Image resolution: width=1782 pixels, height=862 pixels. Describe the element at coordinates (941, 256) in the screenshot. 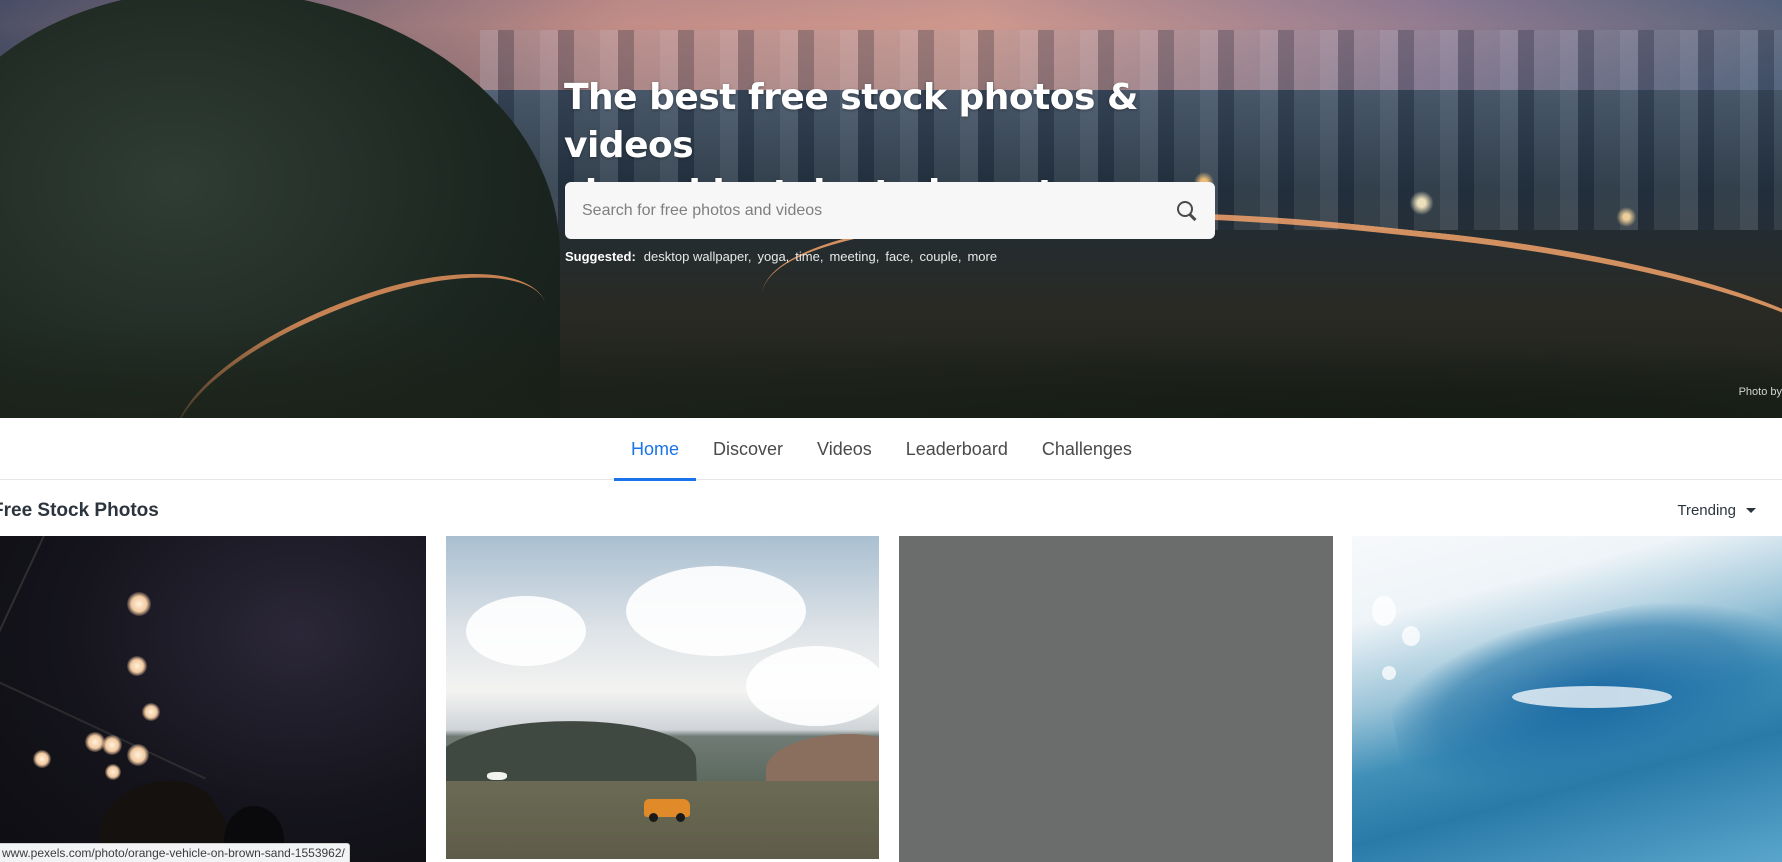

I see `suggested-link-couple: couple,` at that location.